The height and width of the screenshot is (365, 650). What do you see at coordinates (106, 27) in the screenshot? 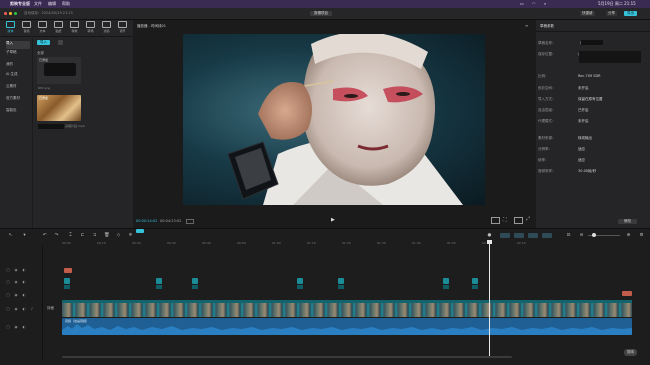
I see `tab-filters: 滤镜` at bounding box center [106, 27].